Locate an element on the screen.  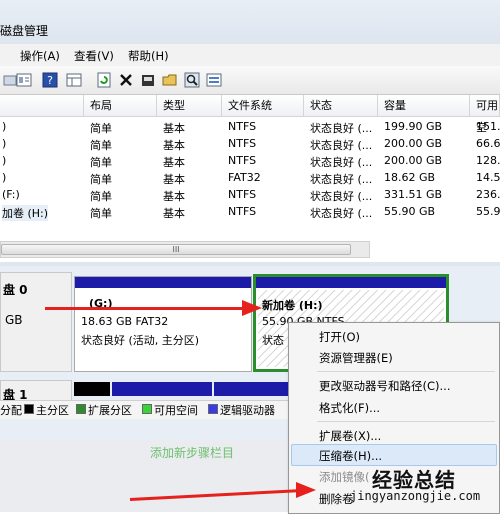
watermark-url: jingyanzongjie.com is located at coordinates (415, 496).